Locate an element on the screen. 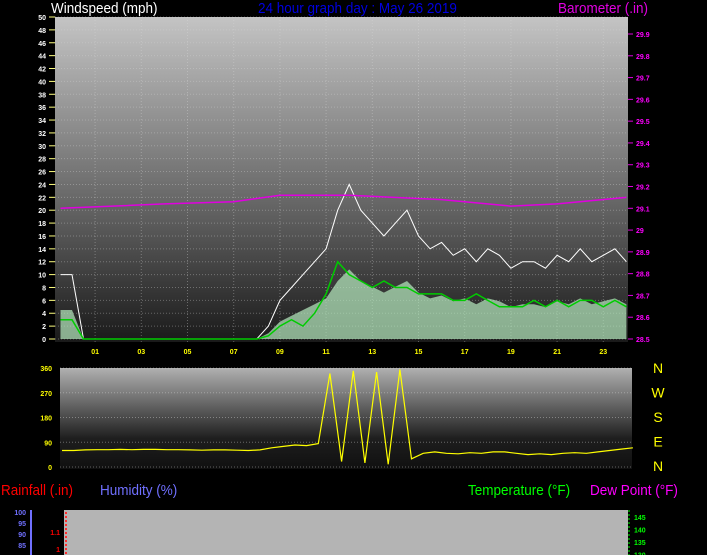 The width and height of the screenshot is (707, 555). wind-tick-label: 26 is located at coordinates (42, 173).